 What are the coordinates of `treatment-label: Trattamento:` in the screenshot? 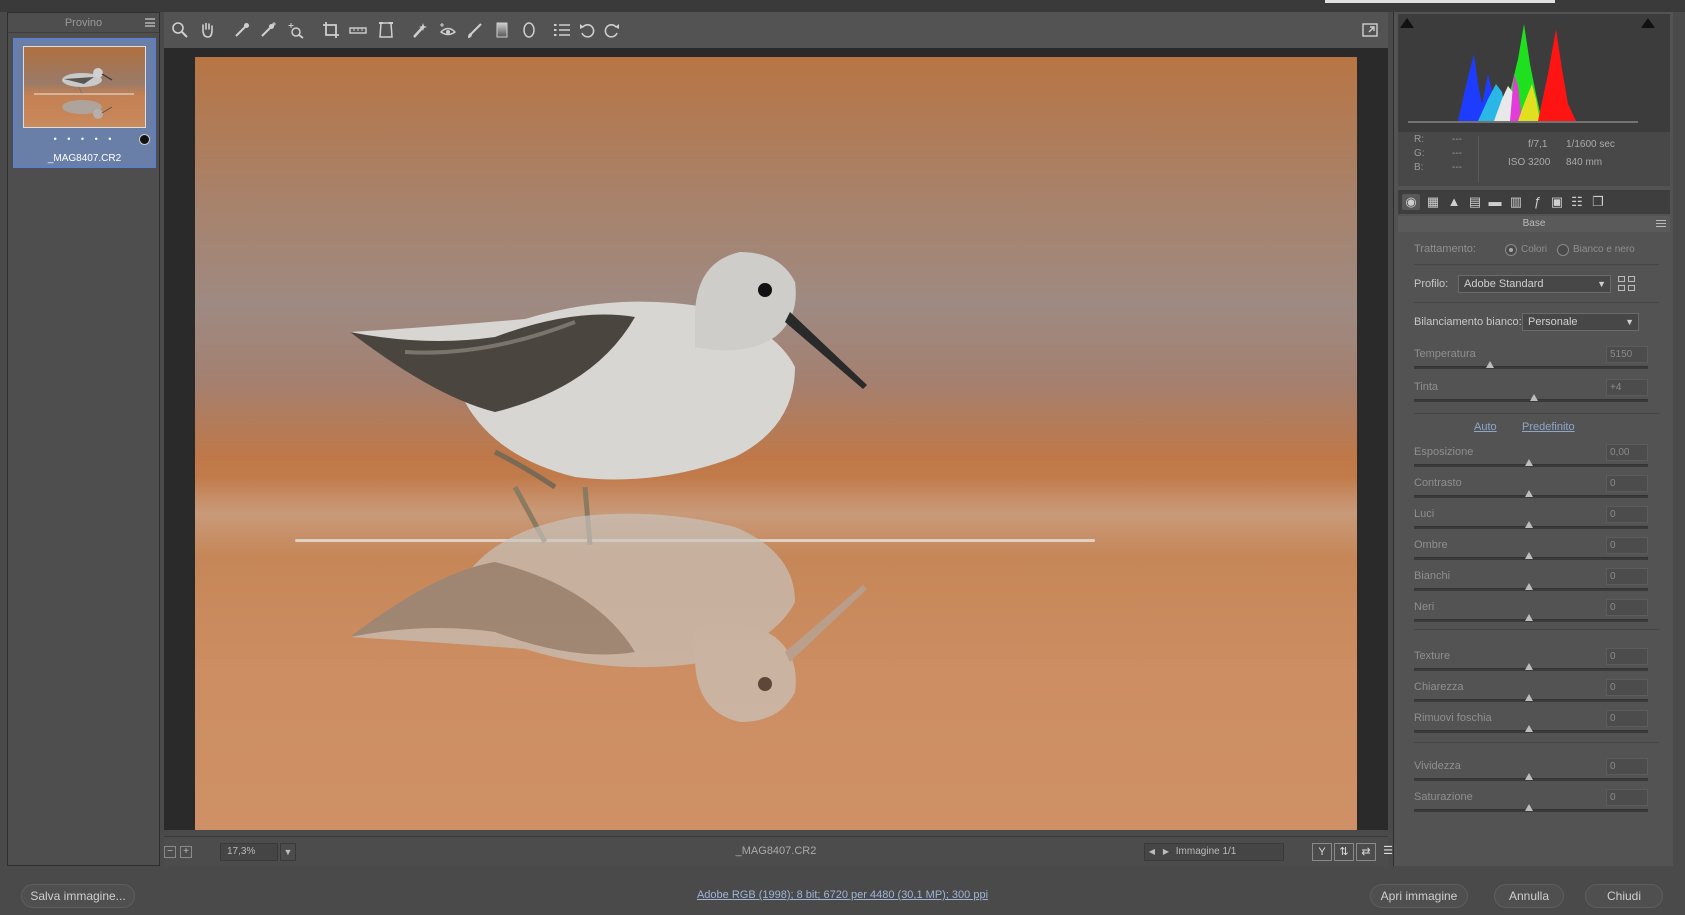 It's located at (1445, 249).